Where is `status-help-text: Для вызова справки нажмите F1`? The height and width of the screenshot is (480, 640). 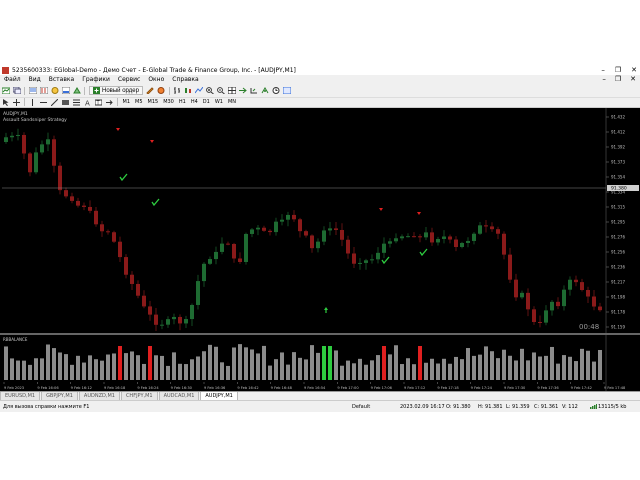
status-help-text: Для вызова справки нажмите F1 is located at coordinates (46, 407).